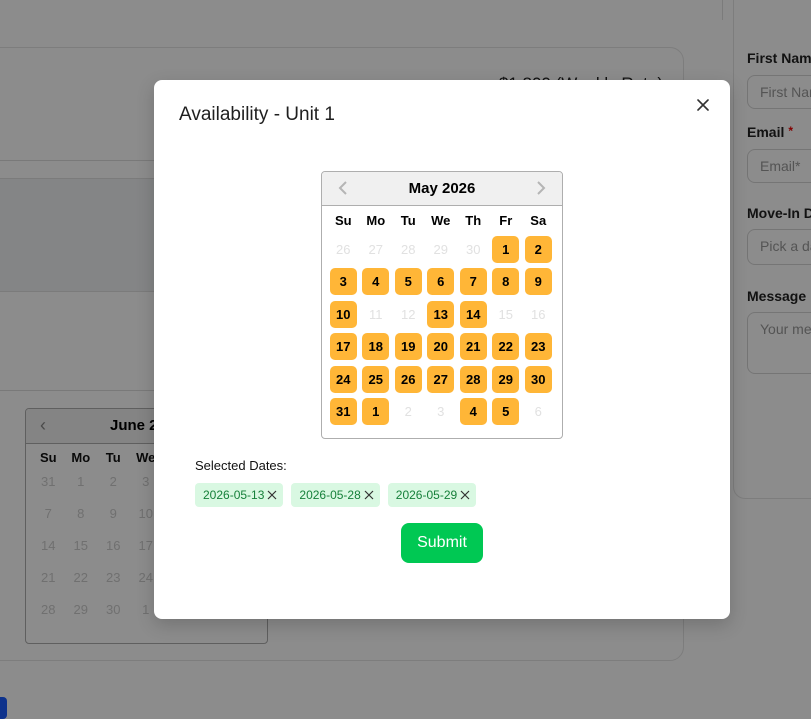 This screenshot has height=719, width=811. What do you see at coordinates (343, 379) in the screenshot?
I see `calendar-day-available: 24` at bounding box center [343, 379].